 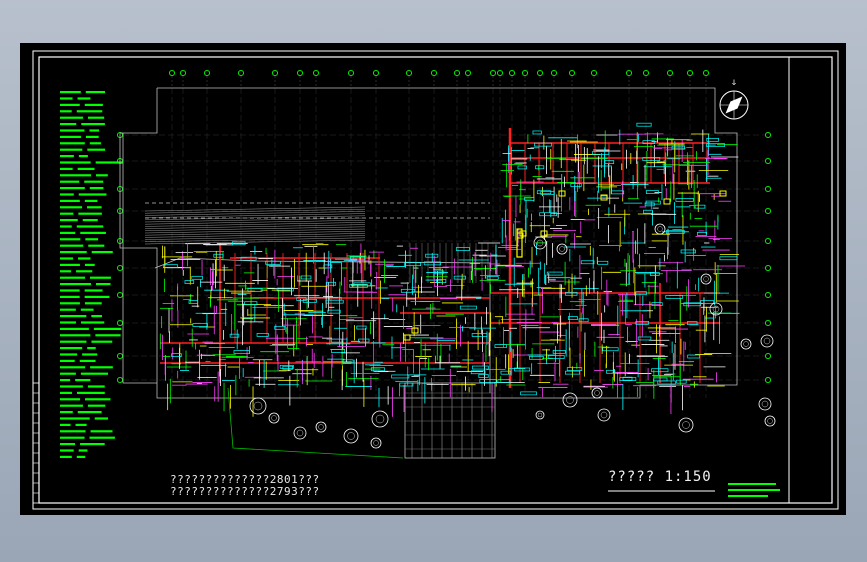 What do you see at coordinates (439, 78) in the screenshot?
I see `axis-grid-top` at bounding box center [439, 78].